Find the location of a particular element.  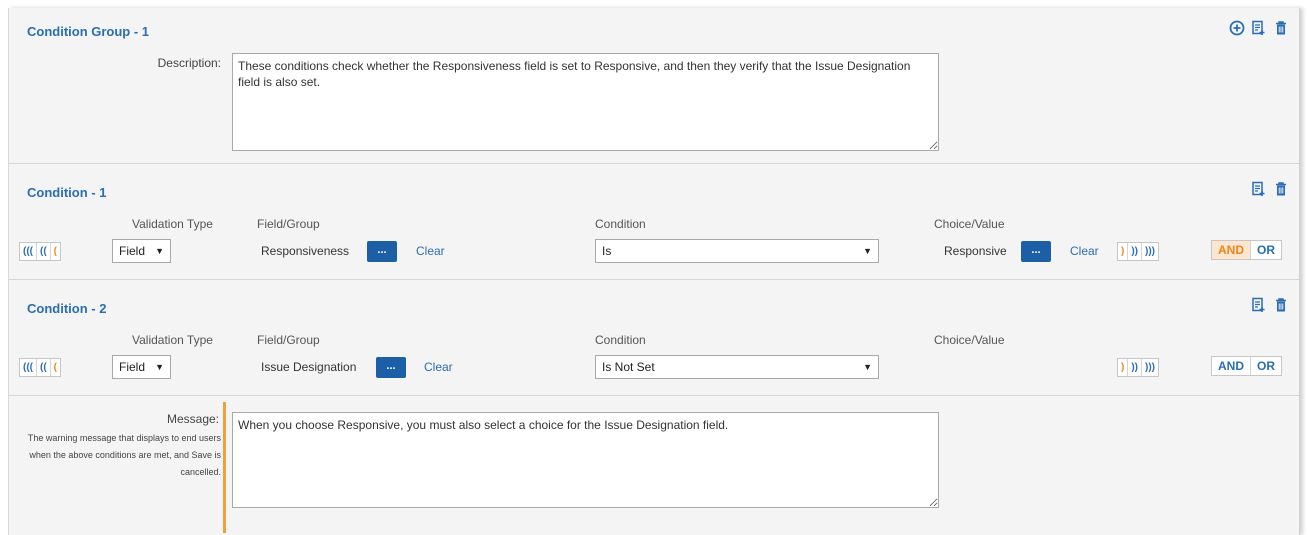

condition-2-toolbar is located at coordinates (1270, 305).